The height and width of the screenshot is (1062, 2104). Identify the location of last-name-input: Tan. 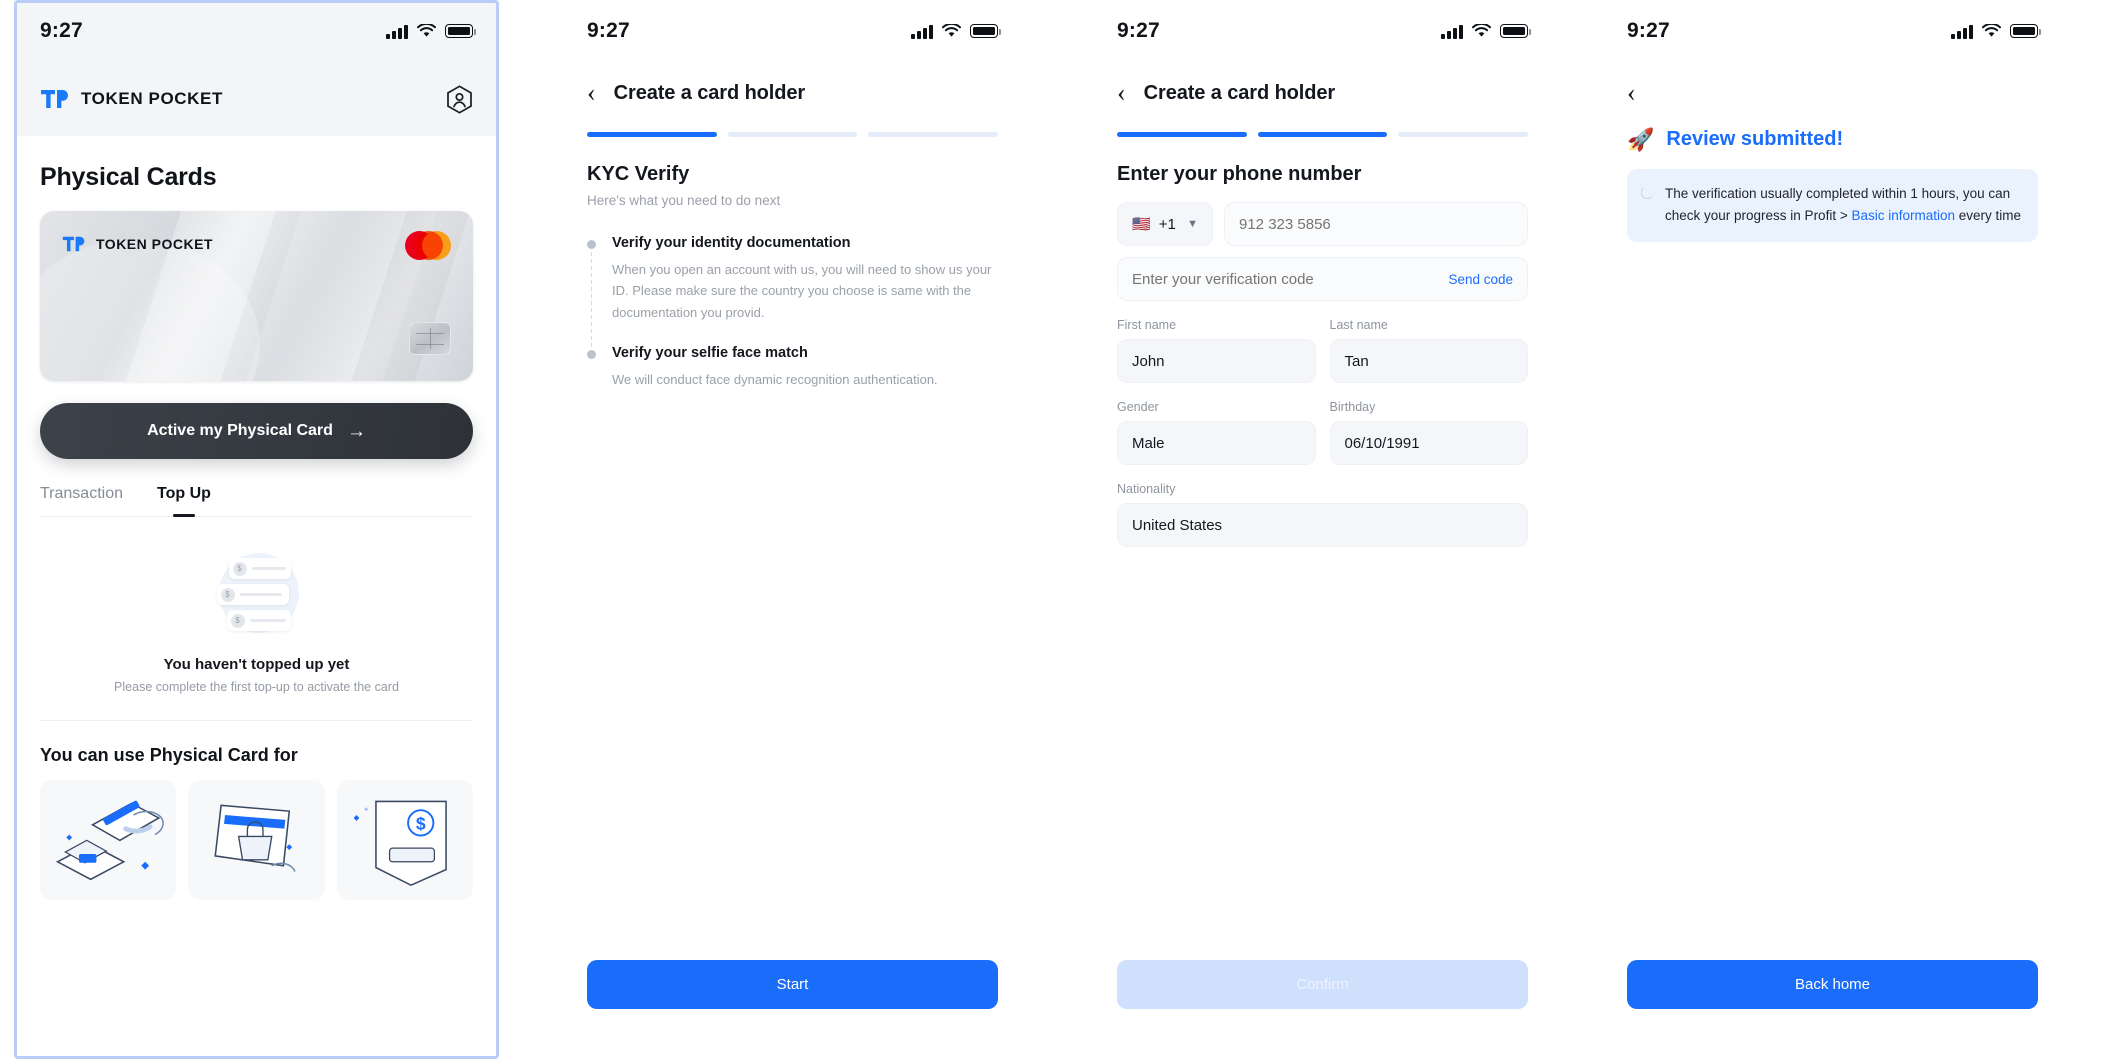
(1428, 361).